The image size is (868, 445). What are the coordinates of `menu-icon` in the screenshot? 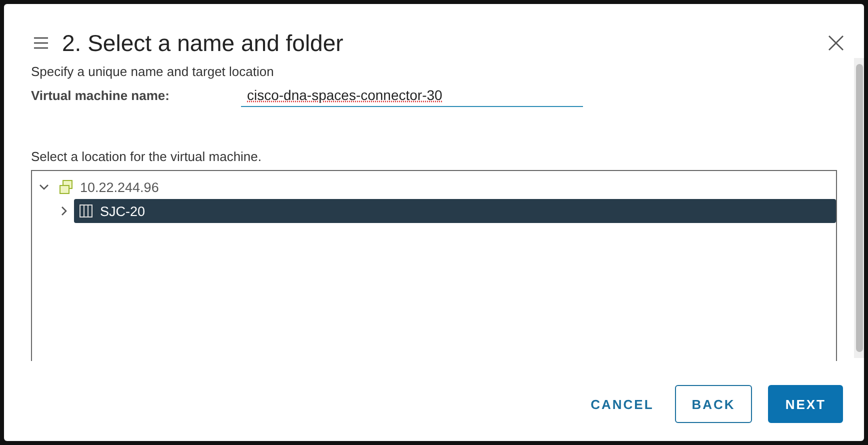 It's located at (41, 43).